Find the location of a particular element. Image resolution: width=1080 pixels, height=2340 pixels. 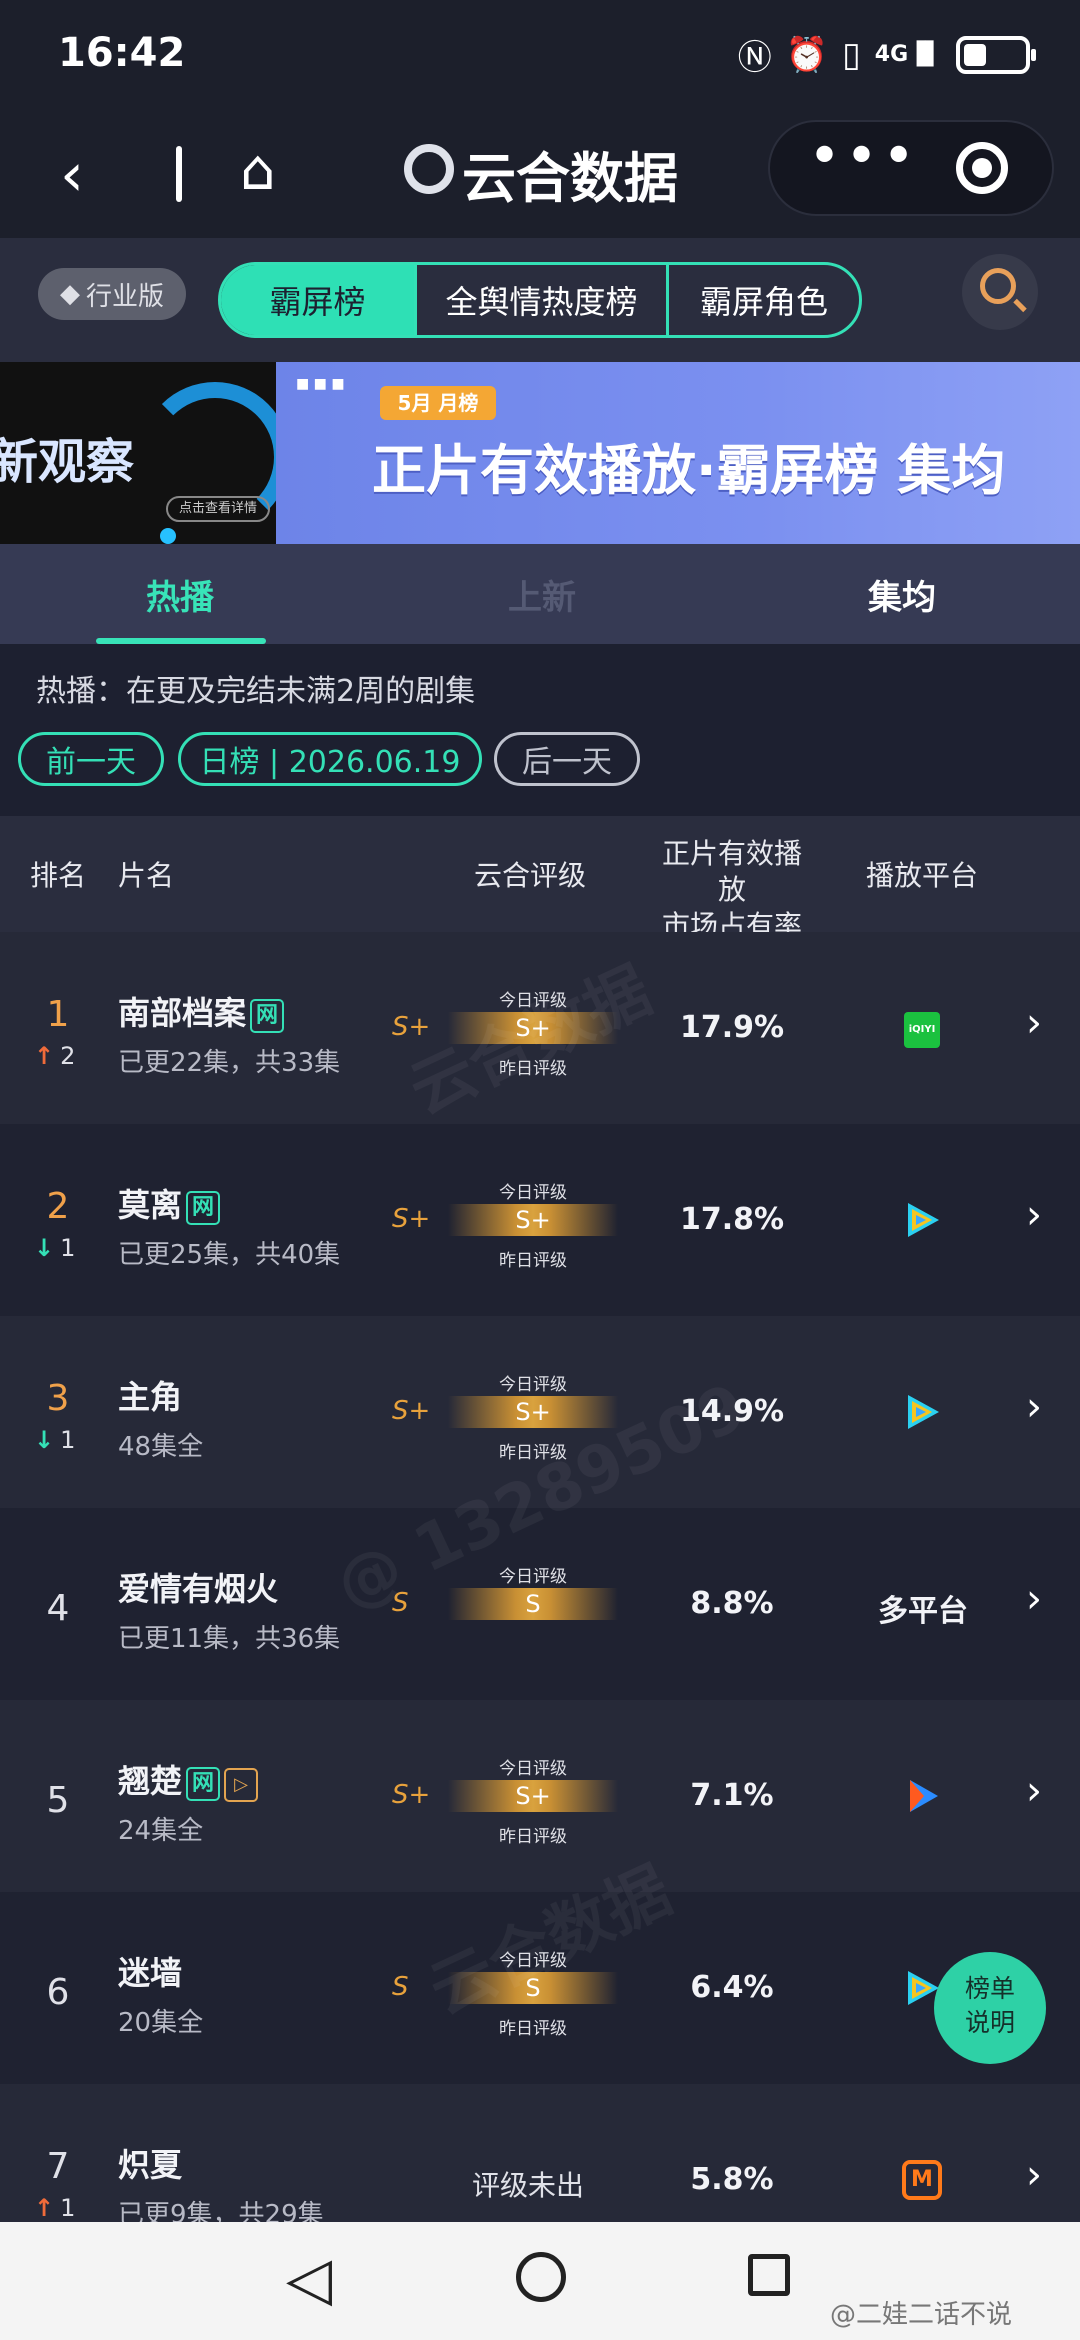

segment-quanyuqing: 全舆情热度榜 is located at coordinates (543, 300).